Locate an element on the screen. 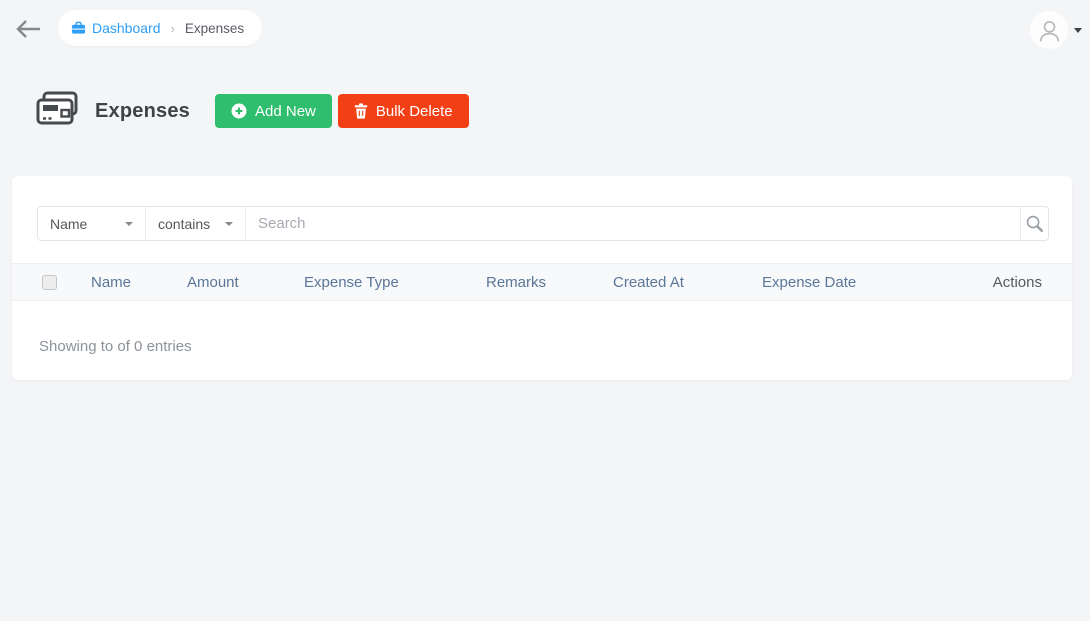 This screenshot has width=1090, height=621. filter-operator-value: contains is located at coordinates (184, 223).